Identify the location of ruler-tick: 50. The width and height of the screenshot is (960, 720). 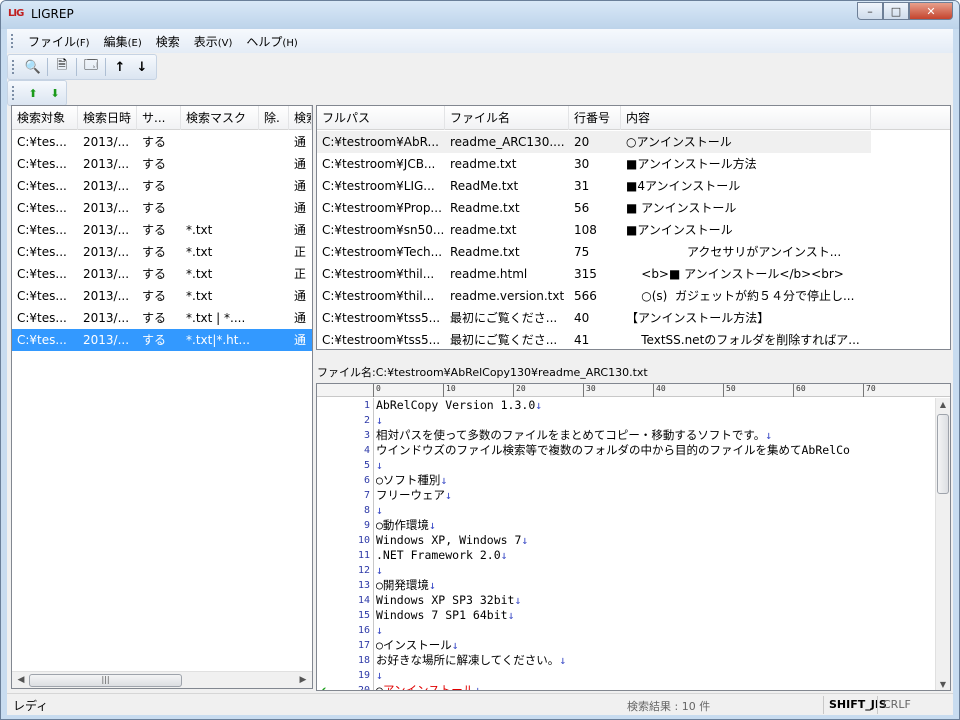
(729, 390).